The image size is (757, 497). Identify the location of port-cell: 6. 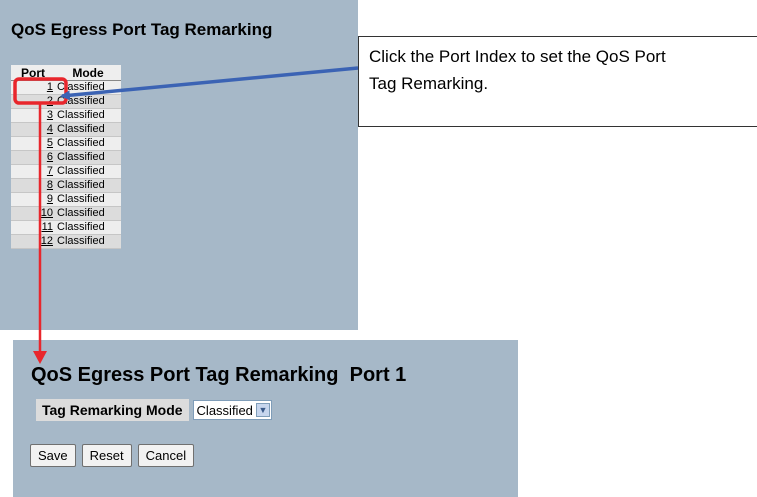
(33, 157).